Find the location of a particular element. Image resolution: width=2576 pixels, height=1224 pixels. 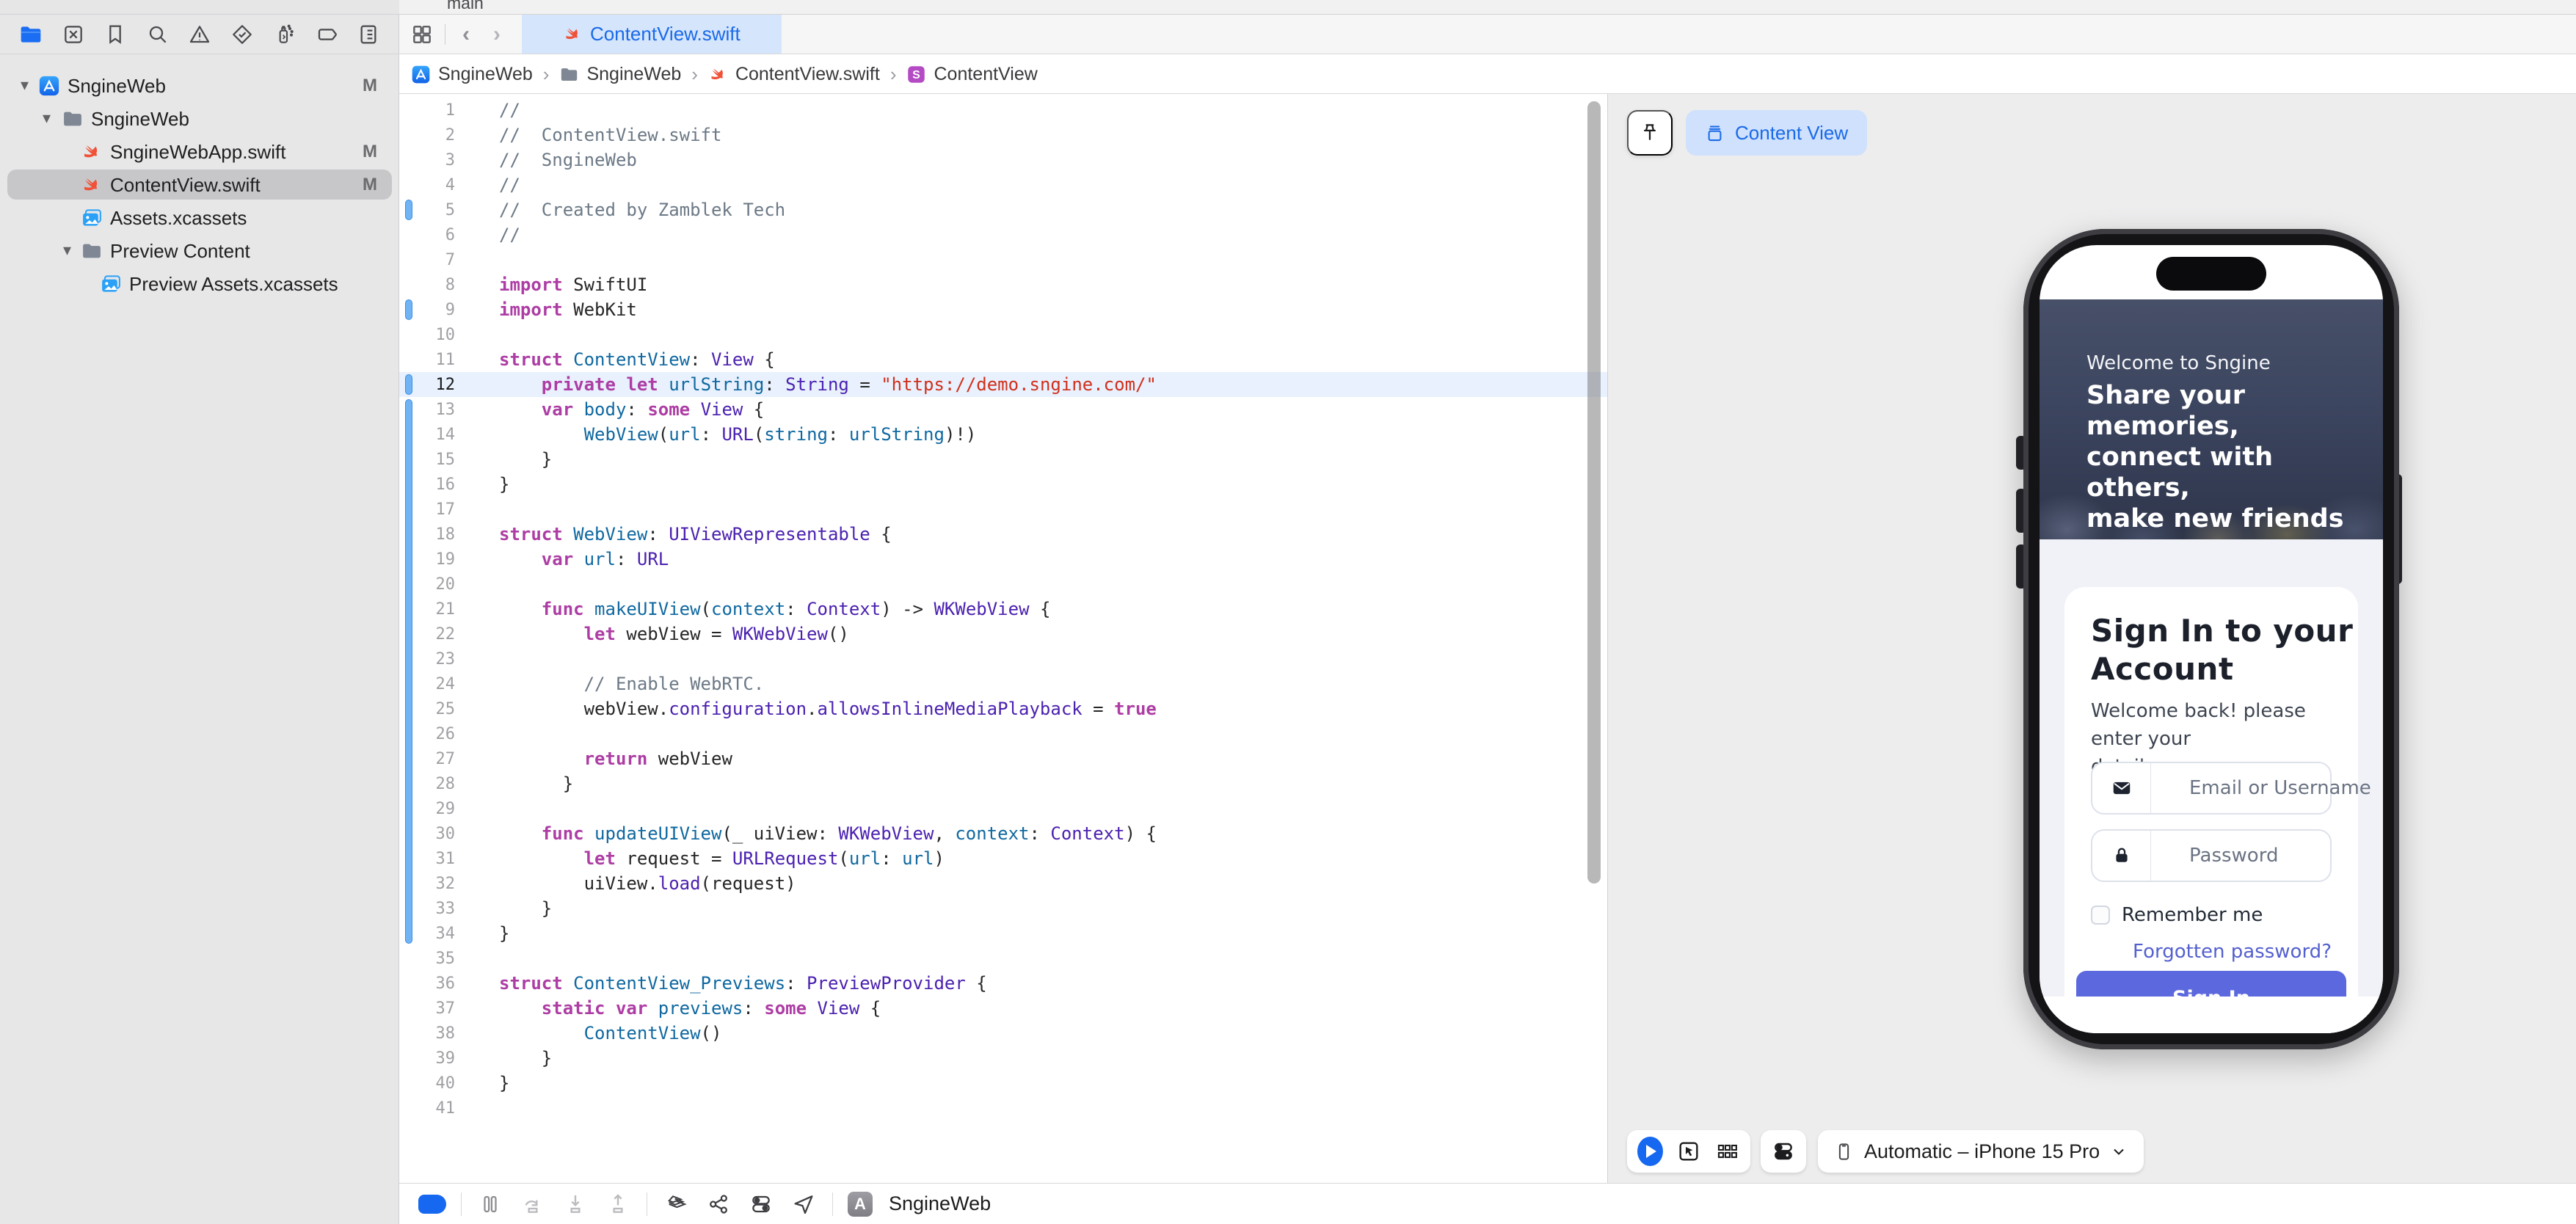

svg-text: S is located at coordinates (917, 75).